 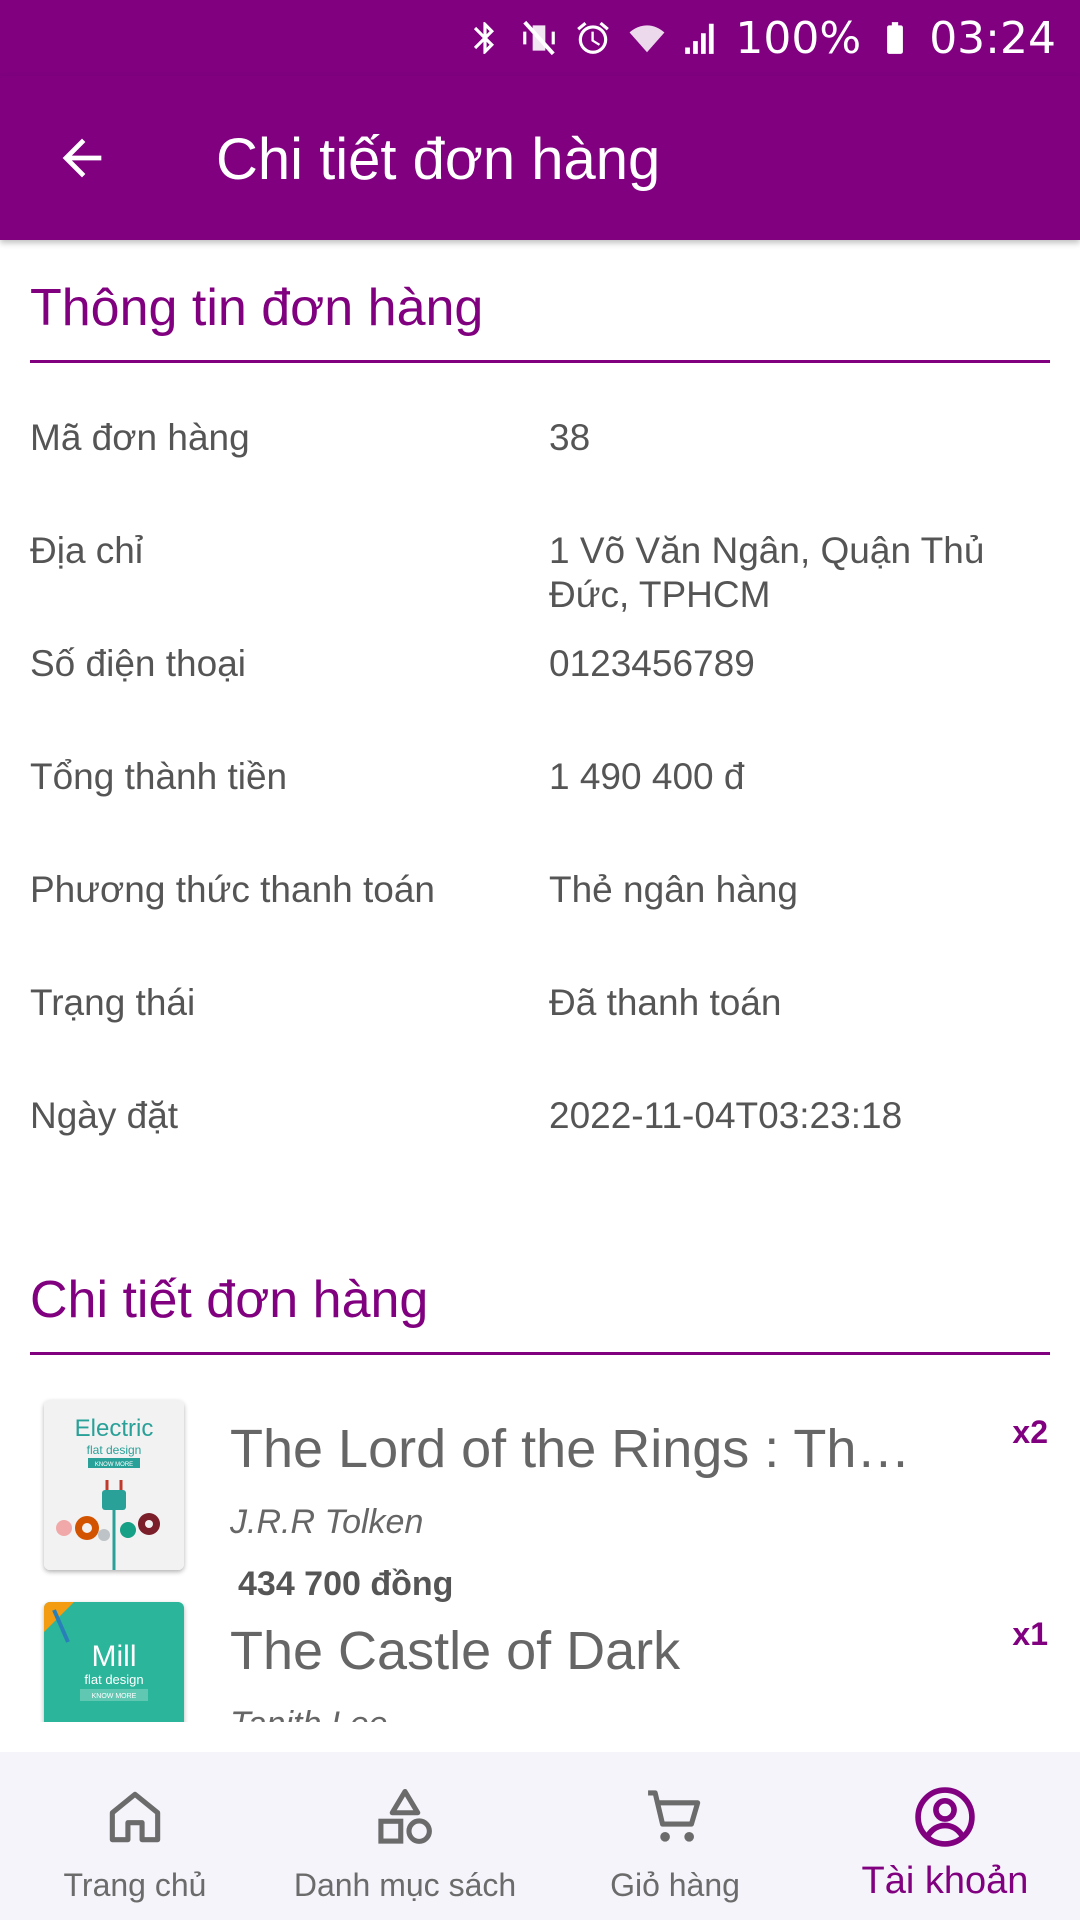 What do you see at coordinates (485, 38) in the screenshot?
I see `bluetooth-icon` at bounding box center [485, 38].